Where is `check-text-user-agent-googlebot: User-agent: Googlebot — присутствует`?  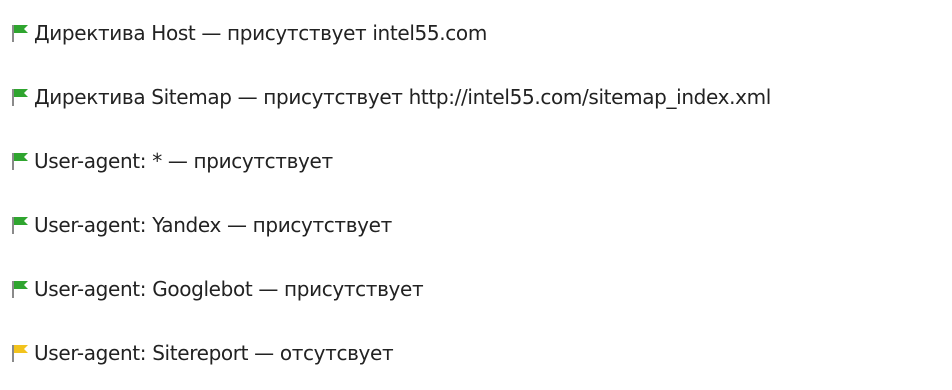
check-text-user-agent-googlebot: User-agent: Googlebot — присутствует is located at coordinates (229, 289).